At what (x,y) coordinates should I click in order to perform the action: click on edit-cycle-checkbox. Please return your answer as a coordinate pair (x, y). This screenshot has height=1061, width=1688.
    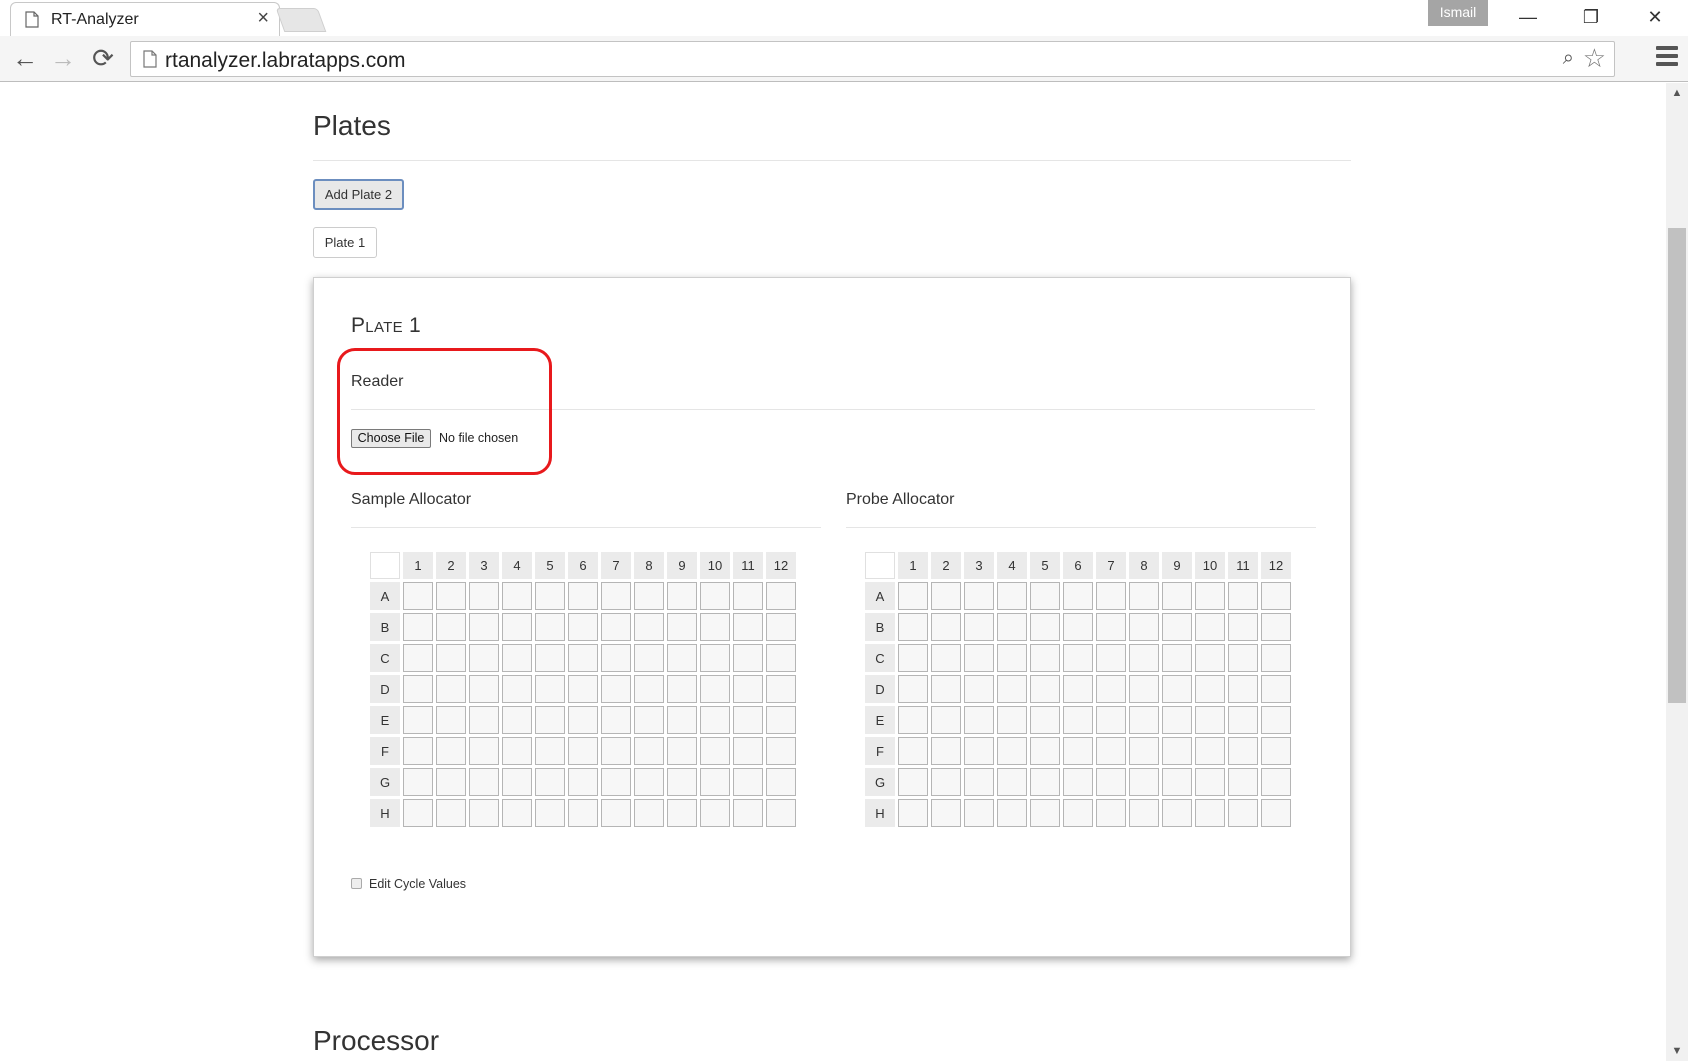
    Looking at the image, I should click on (356, 883).